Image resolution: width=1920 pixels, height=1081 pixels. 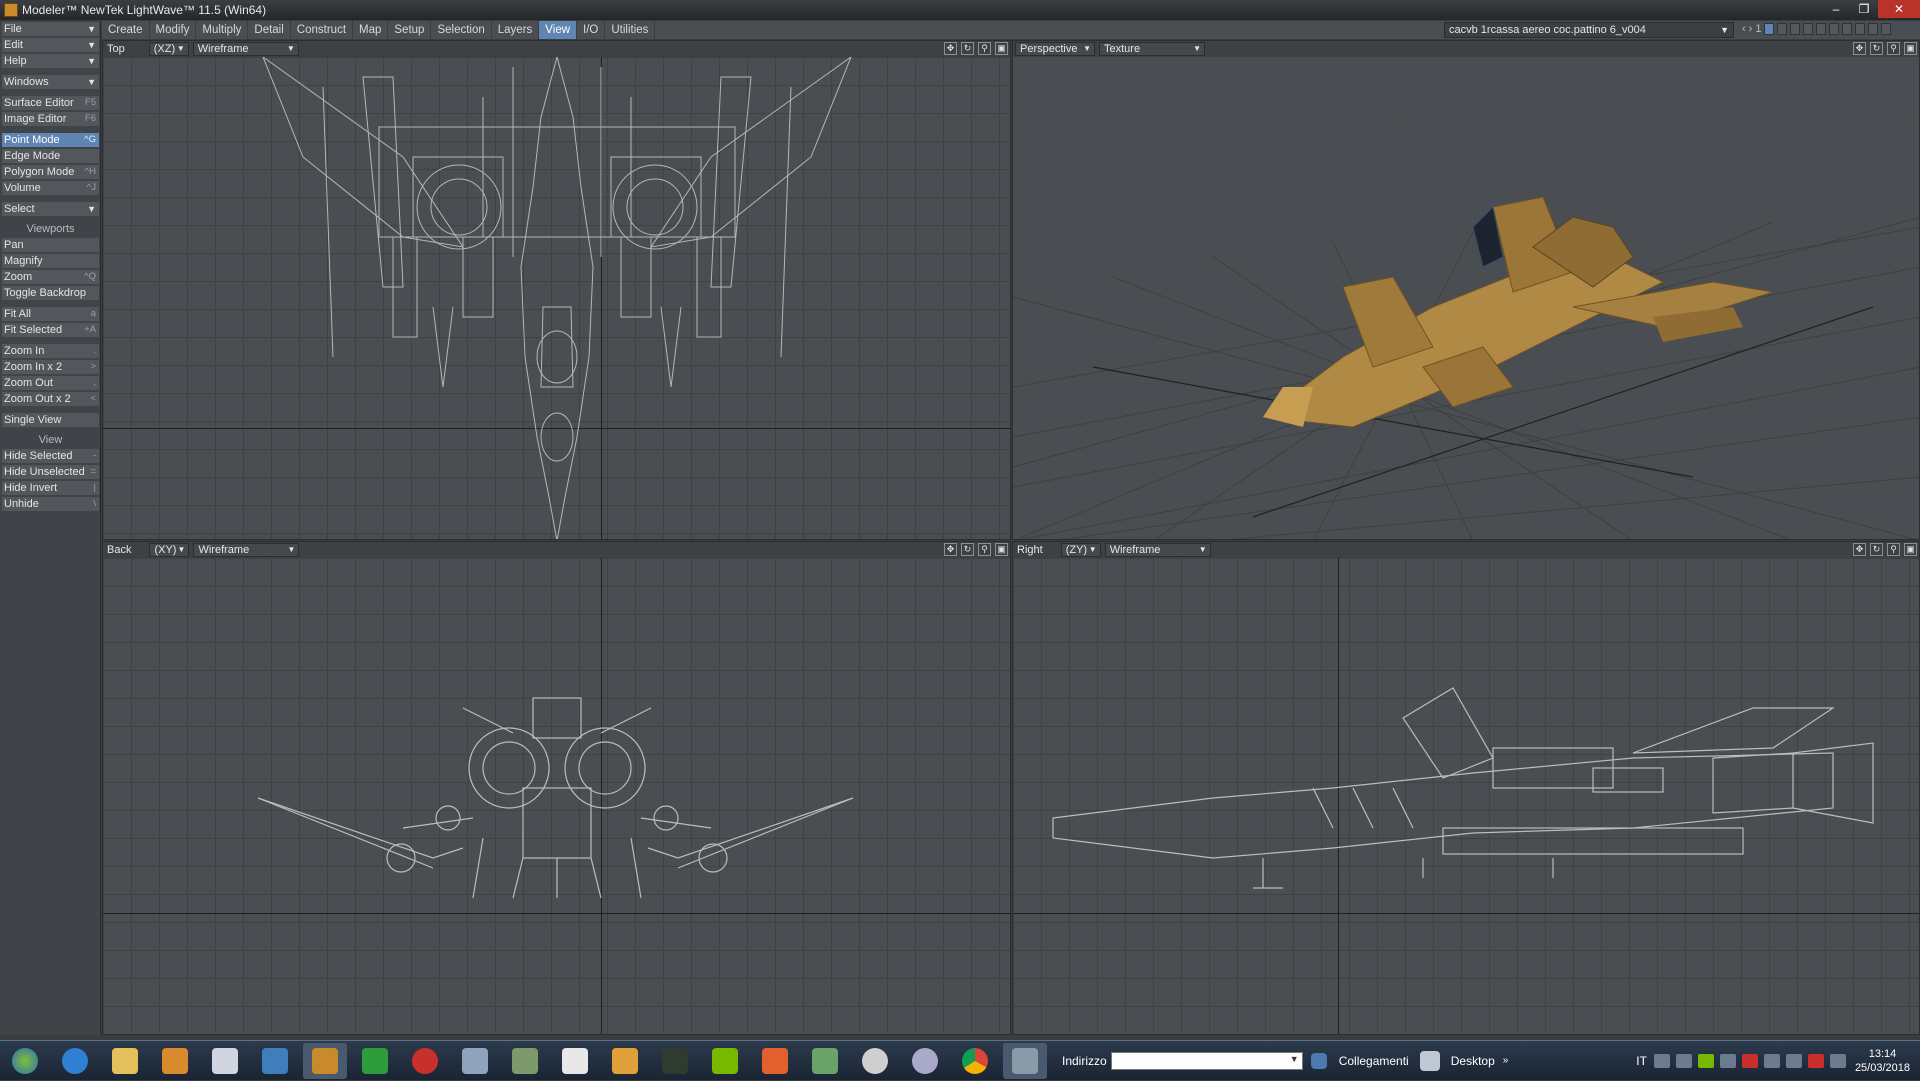 What do you see at coordinates (725, 1061) in the screenshot?
I see `nvidia-icon` at bounding box center [725, 1061].